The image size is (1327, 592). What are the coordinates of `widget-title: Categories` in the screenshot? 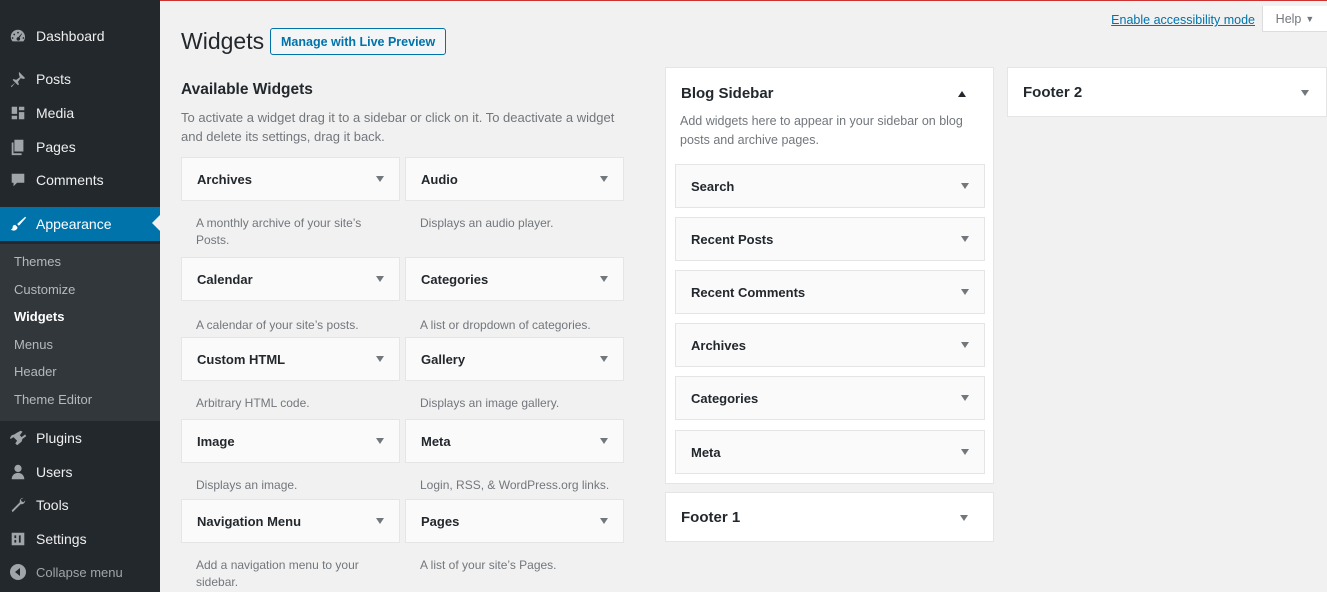 It's located at (455, 279).